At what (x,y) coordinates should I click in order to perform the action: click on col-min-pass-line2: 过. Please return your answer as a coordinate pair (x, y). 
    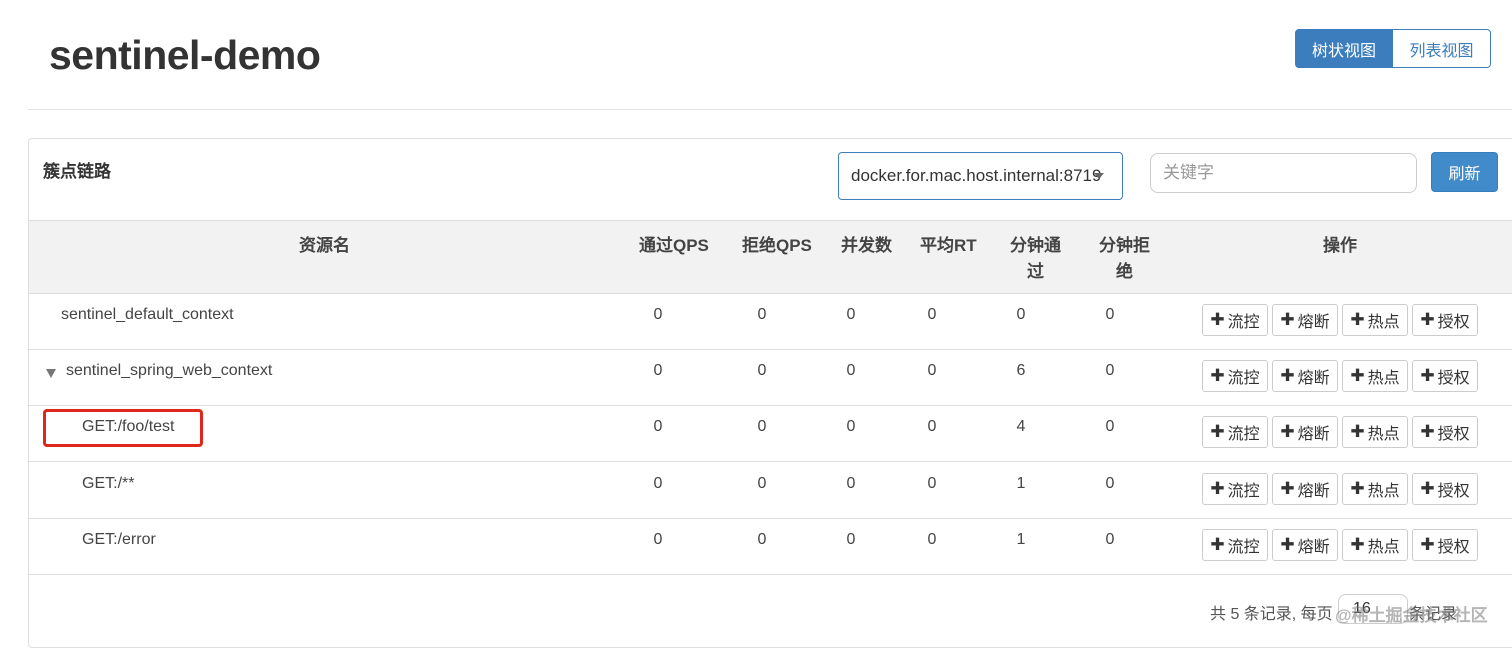
    Looking at the image, I should click on (1035, 271).